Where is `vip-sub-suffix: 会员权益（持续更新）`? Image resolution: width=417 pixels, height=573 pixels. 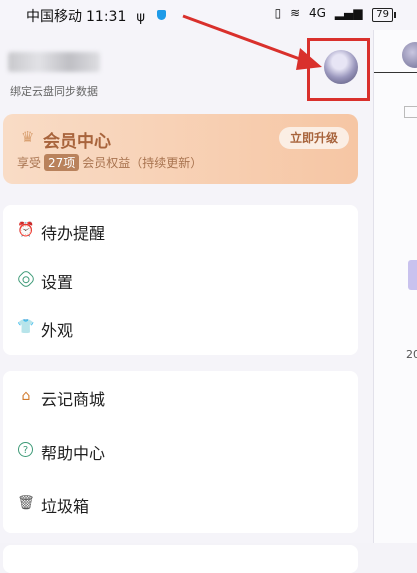 vip-sub-suffix: 会员权益（持续更新） is located at coordinates (142, 163).